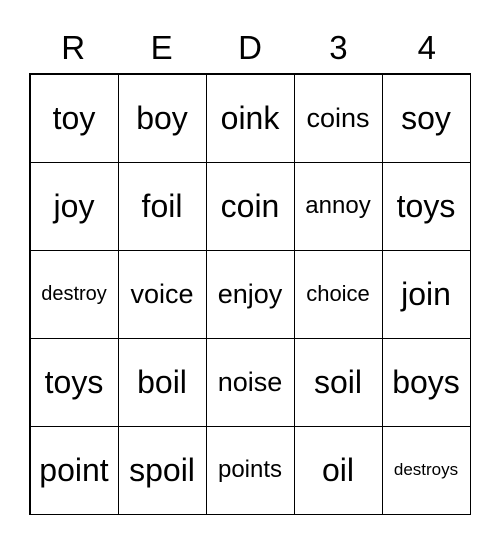 This screenshot has height=544, width=500. Describe the element at coordinates (162, 382) in the screenshot. I see `bingo-cell: boil` at that location.